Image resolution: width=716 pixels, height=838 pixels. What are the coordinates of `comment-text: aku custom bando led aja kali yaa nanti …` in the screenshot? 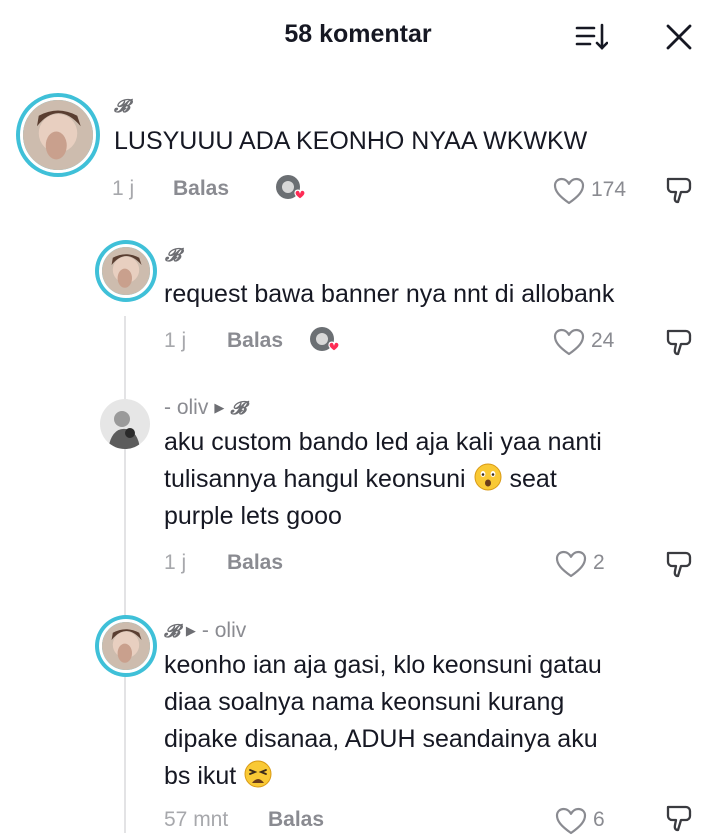 It's located at (383, 479).